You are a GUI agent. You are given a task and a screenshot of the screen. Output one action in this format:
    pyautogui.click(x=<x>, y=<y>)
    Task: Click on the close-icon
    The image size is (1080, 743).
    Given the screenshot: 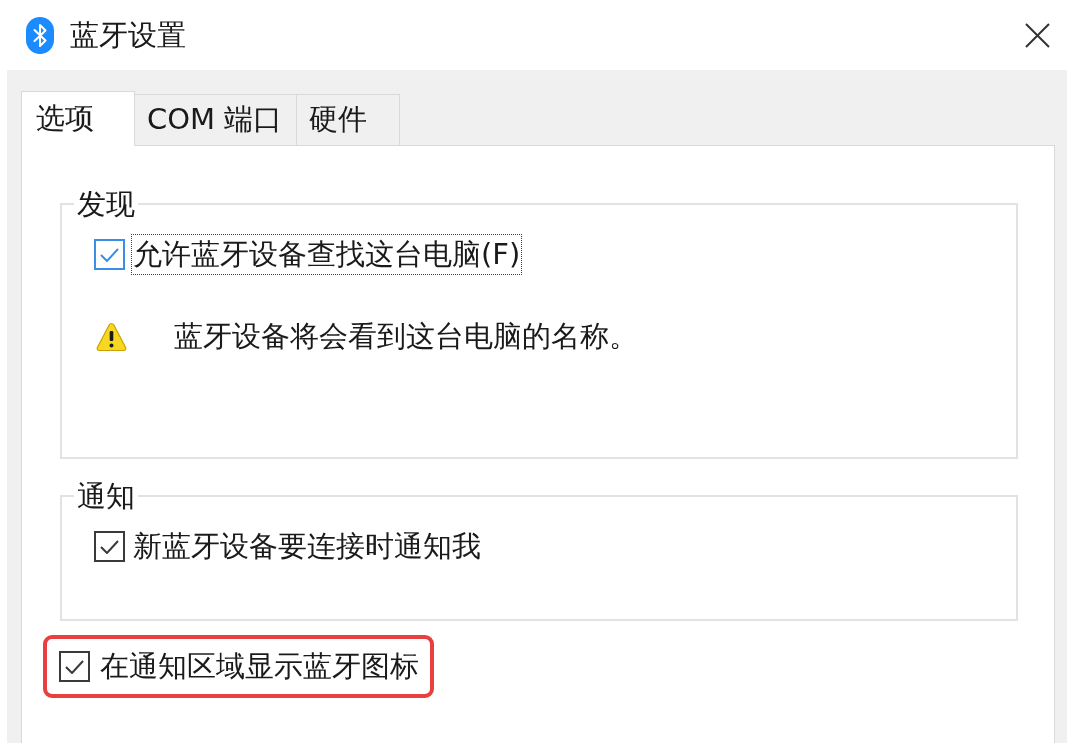 What is the action you would take?
    pyautogui.click(x=1037, y=35)
    